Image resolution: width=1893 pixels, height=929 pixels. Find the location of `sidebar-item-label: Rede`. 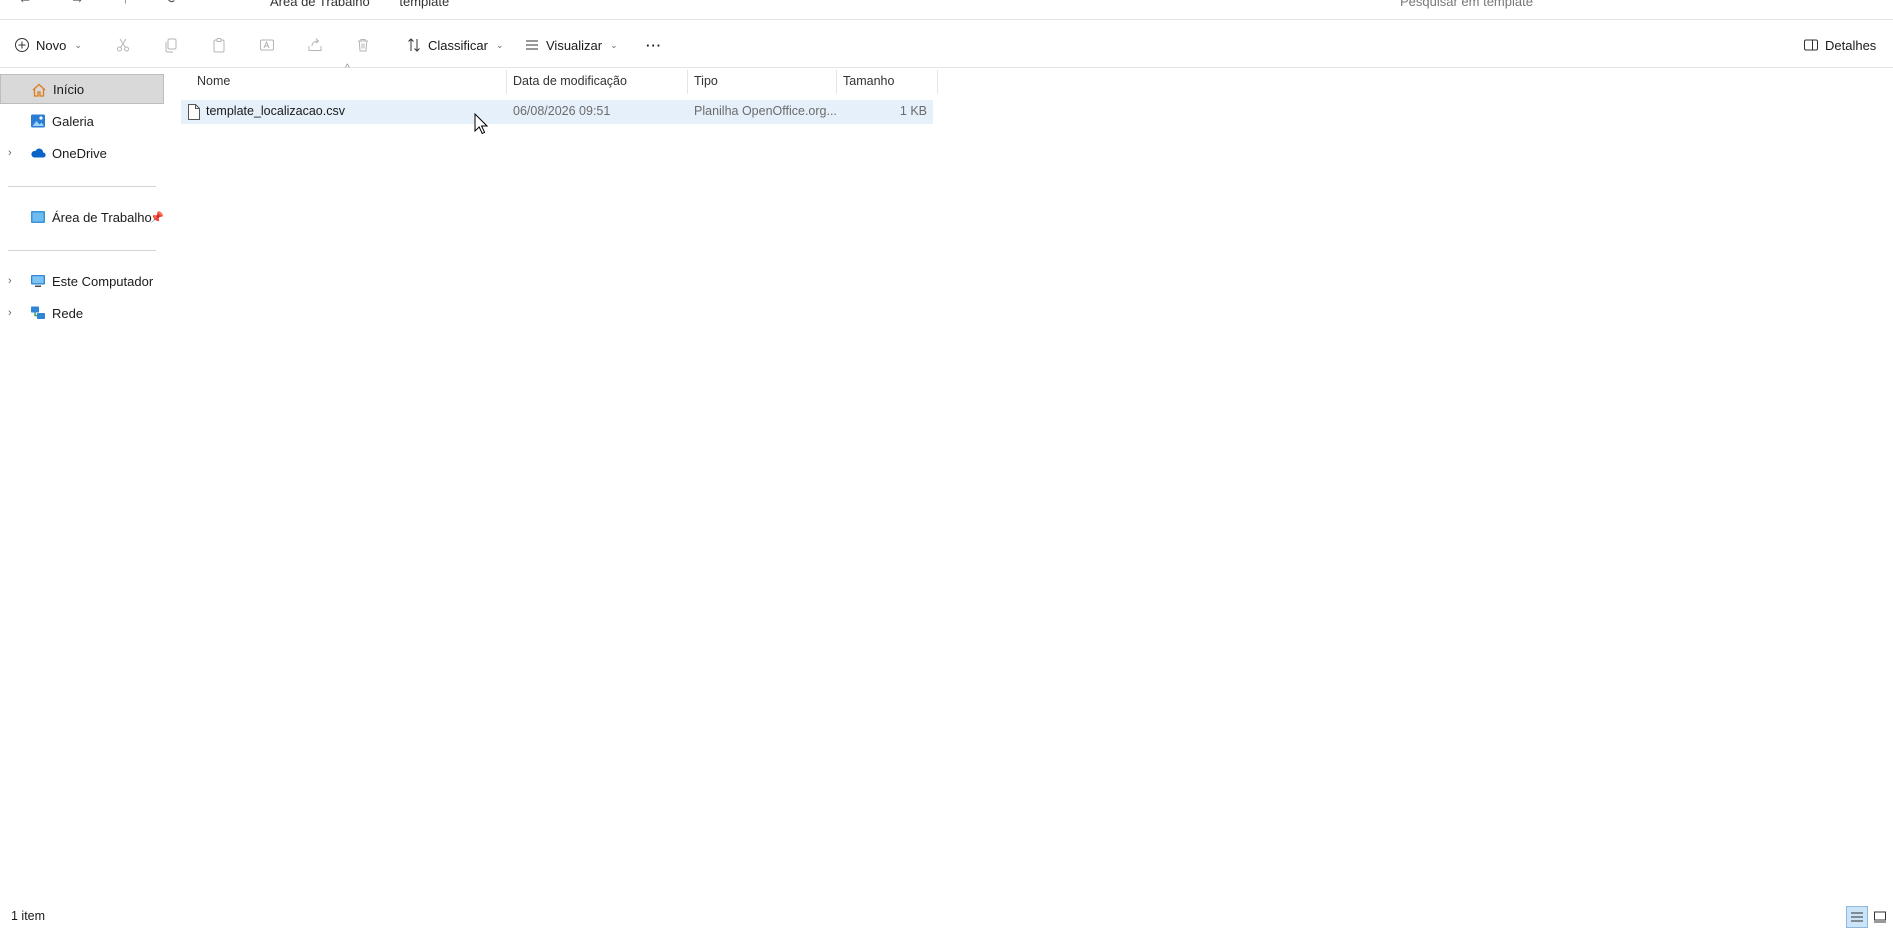

sidebar-item-label: Rede is located at coordinates (68, 313).